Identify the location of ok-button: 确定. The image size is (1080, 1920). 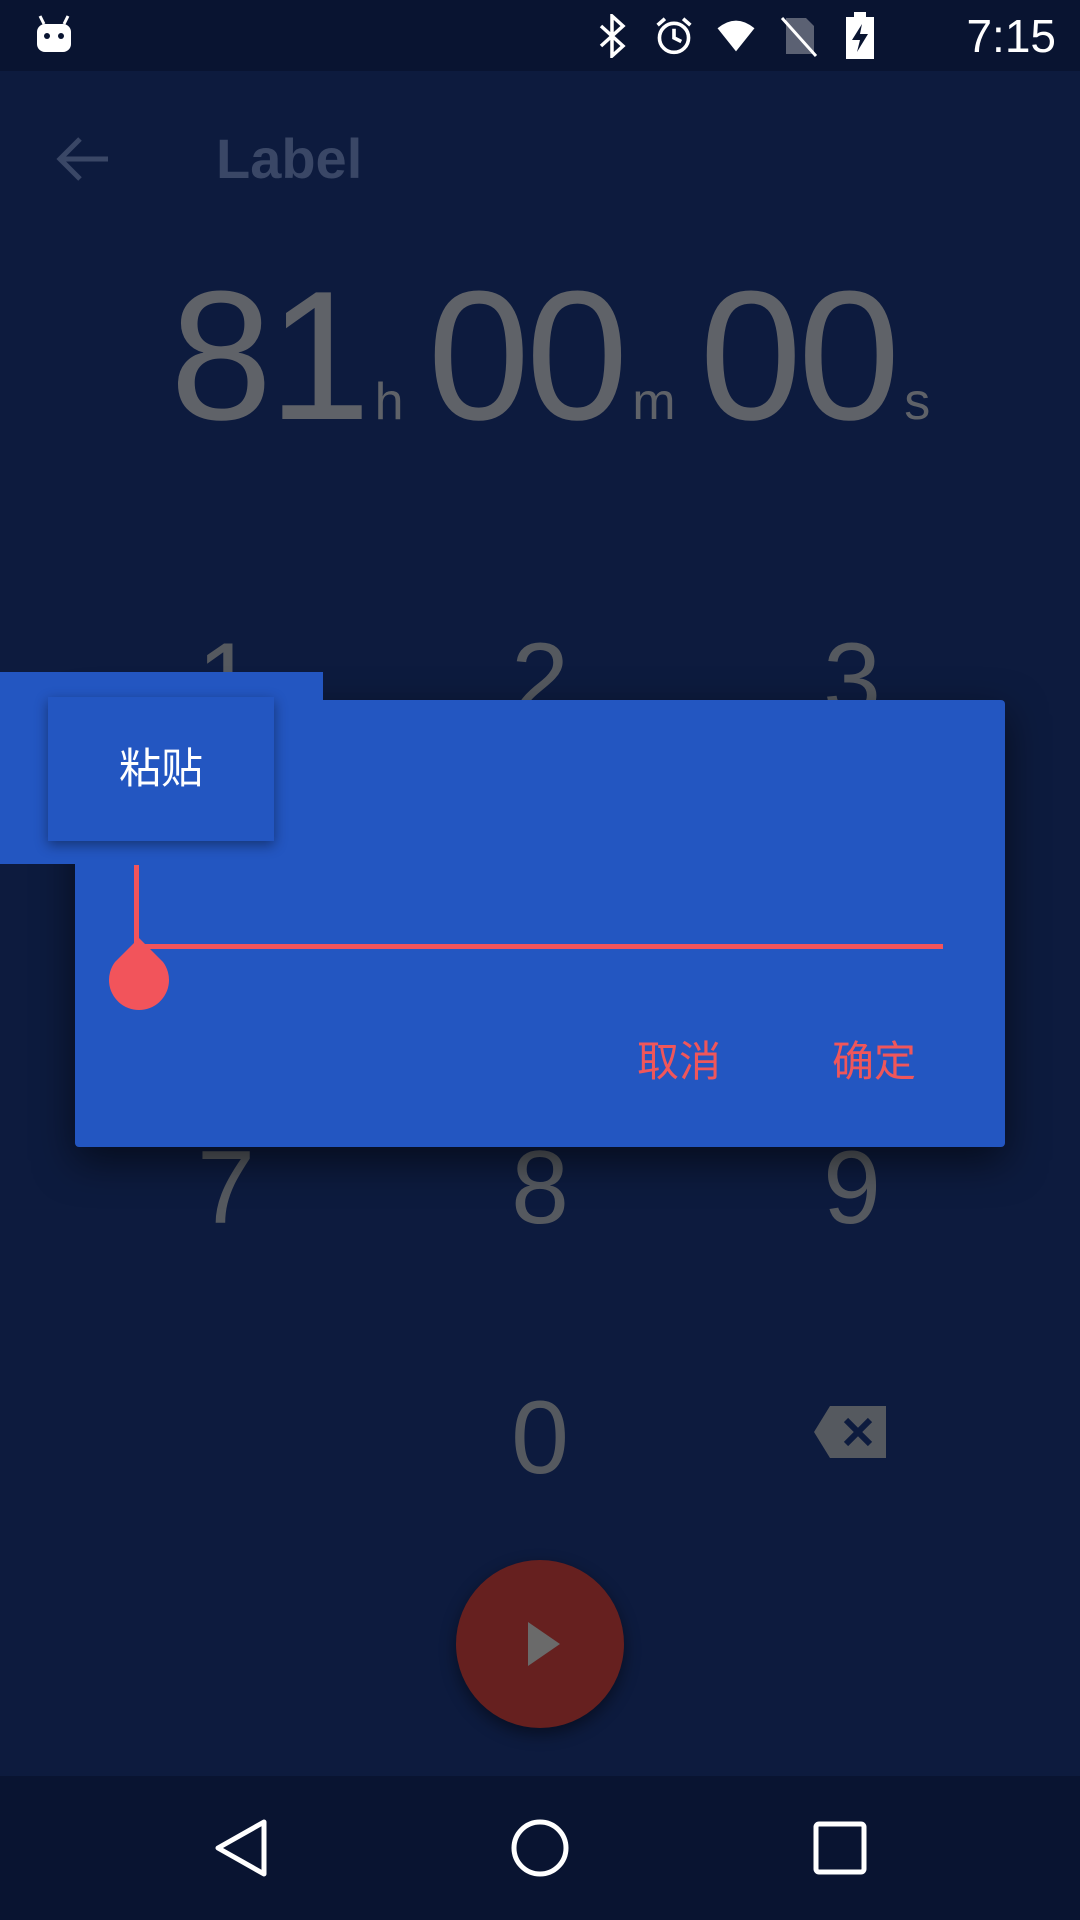
(874, 1062).